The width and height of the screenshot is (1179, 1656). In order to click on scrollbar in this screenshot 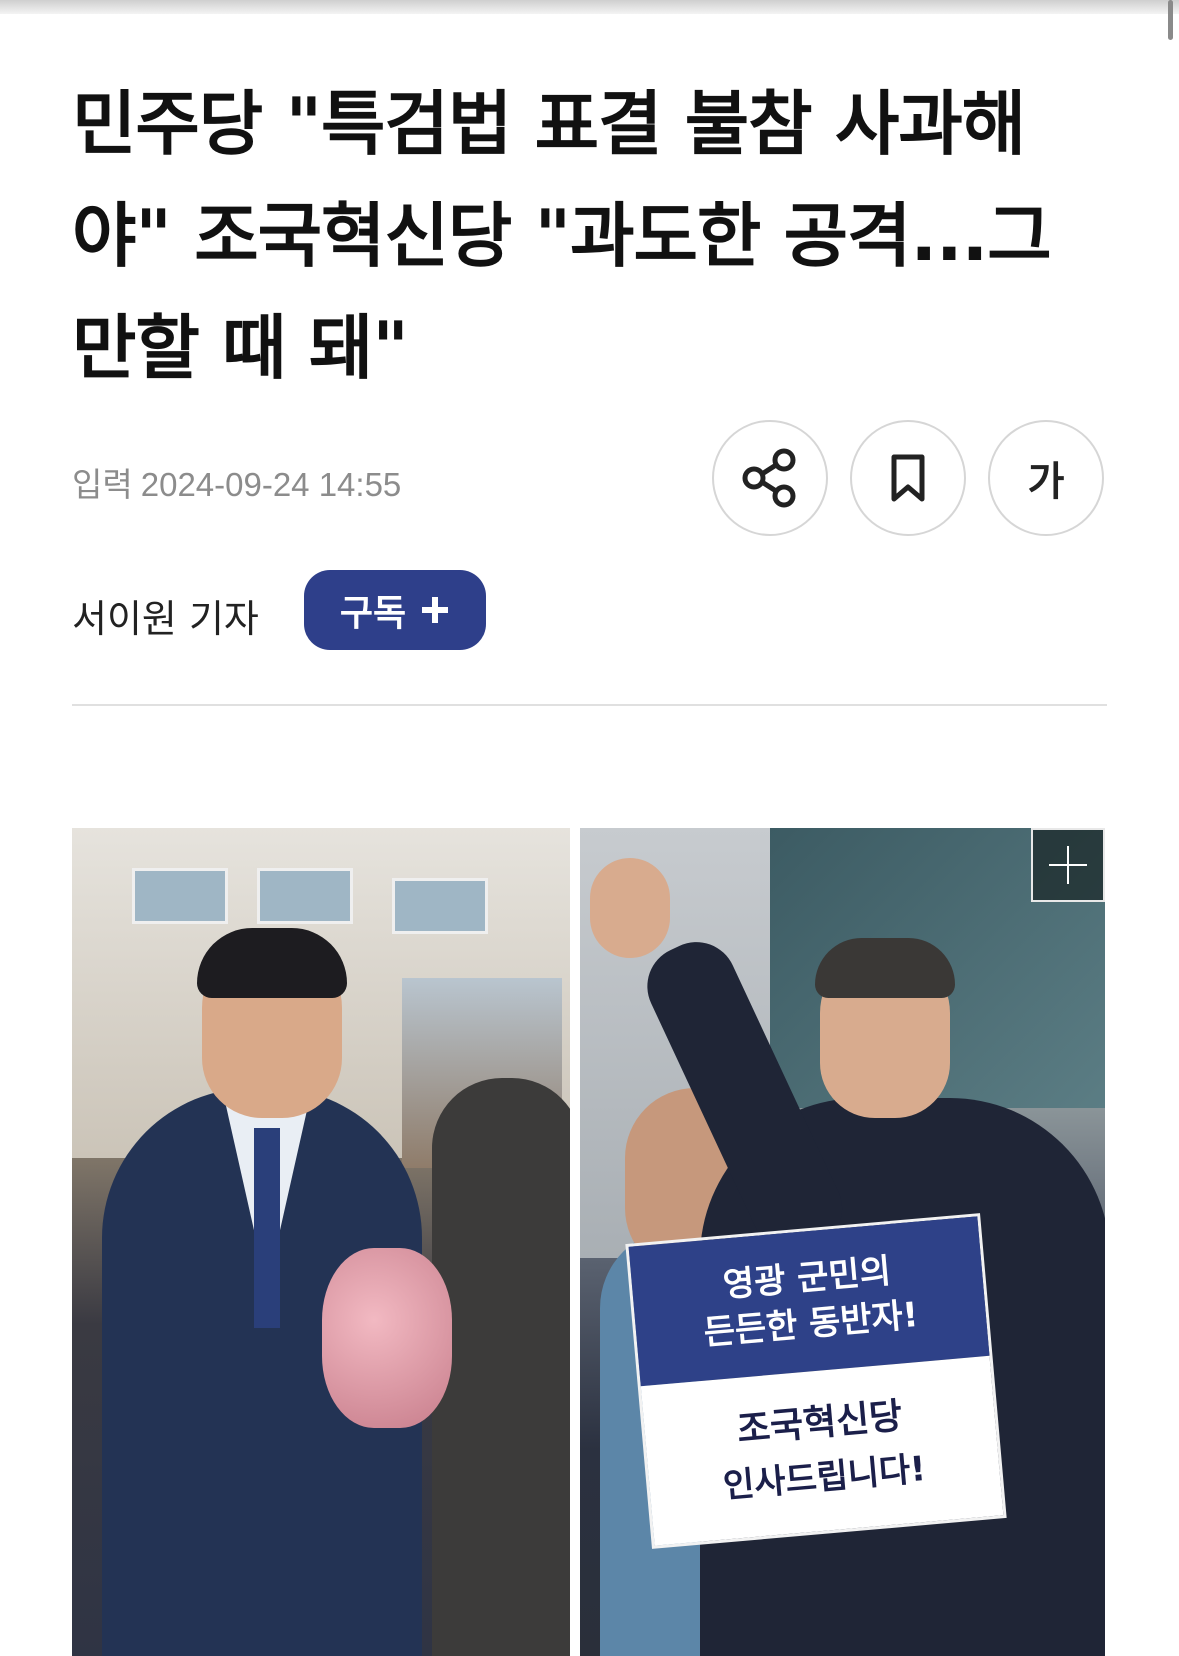, I will do `click(1170, 20)`.